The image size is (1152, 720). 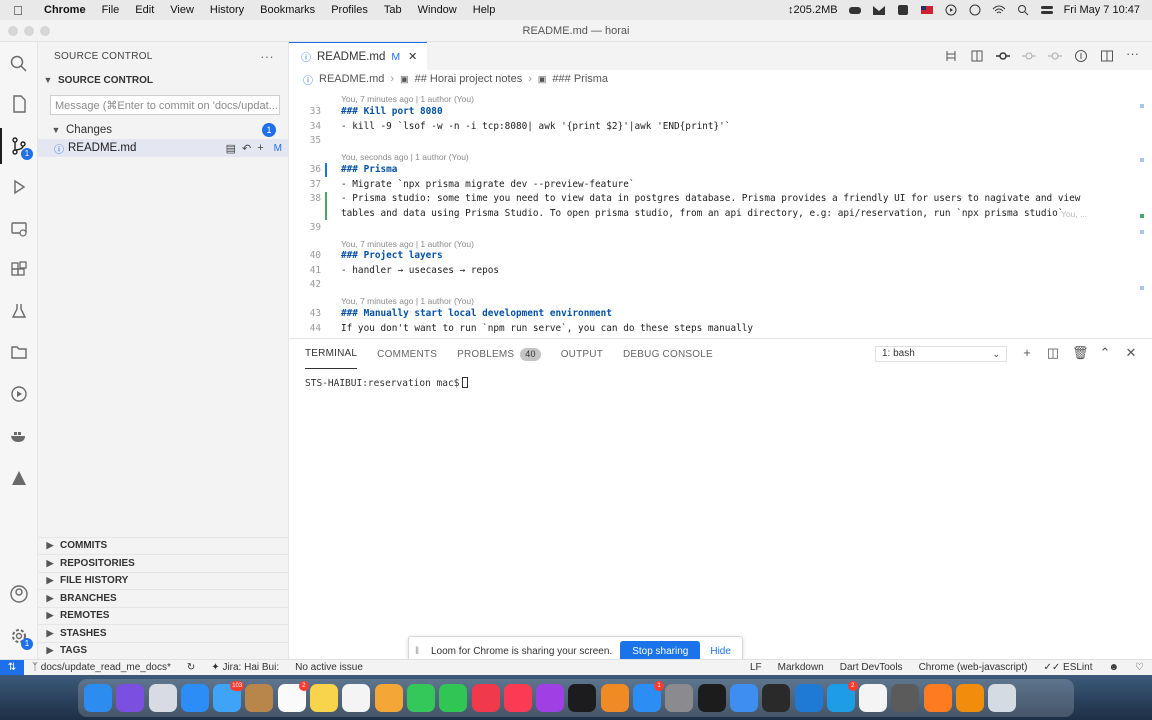 What do you see at coordinates (101, 667) in the screenshot?
I see `git-branch: ᛉ docs/update_read_me_docs*` at bounding box center [101, 667].